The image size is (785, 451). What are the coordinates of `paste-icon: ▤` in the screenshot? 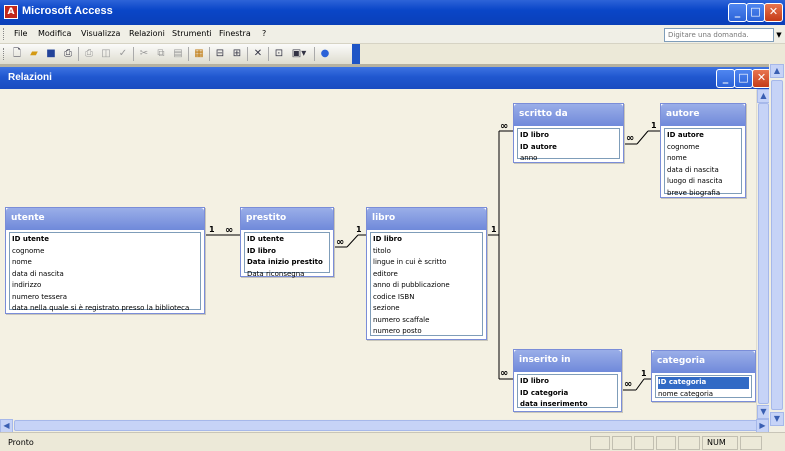 It's located at (178, 54).